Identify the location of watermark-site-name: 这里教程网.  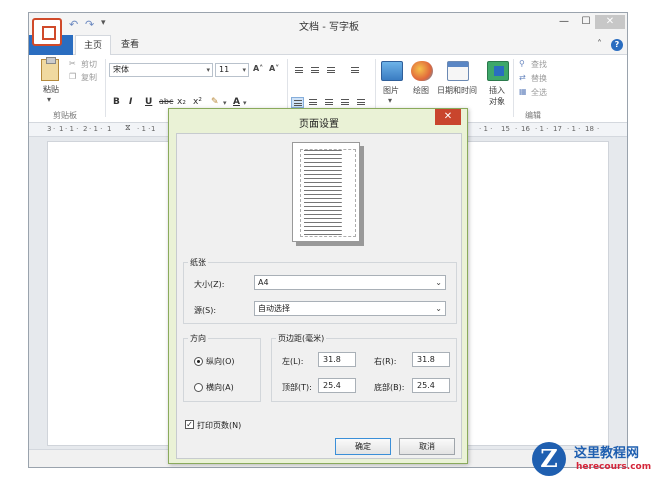
(607, 453).